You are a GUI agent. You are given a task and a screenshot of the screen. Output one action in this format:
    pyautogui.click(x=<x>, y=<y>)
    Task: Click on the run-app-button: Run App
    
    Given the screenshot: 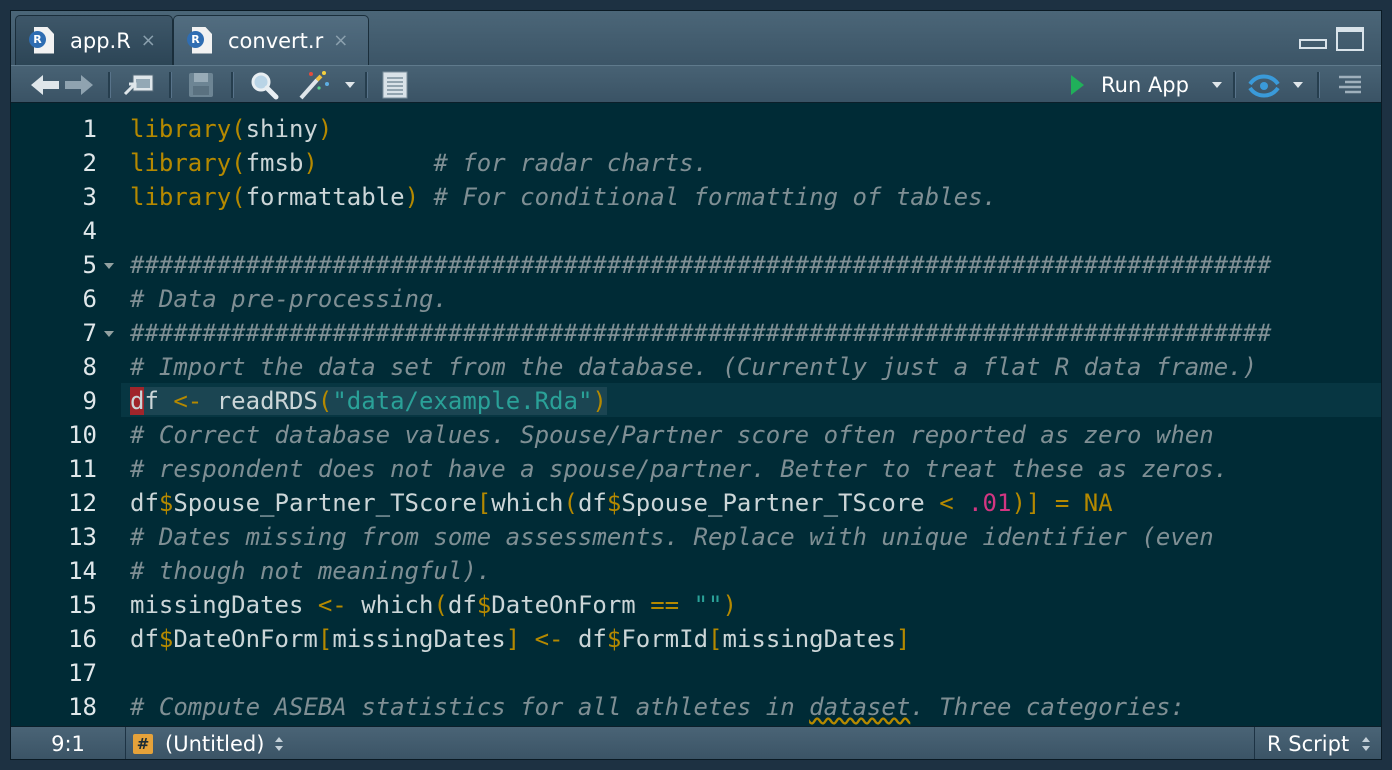 What is the action you would take?
    pyautogui.click(x=1129, y=85)
    